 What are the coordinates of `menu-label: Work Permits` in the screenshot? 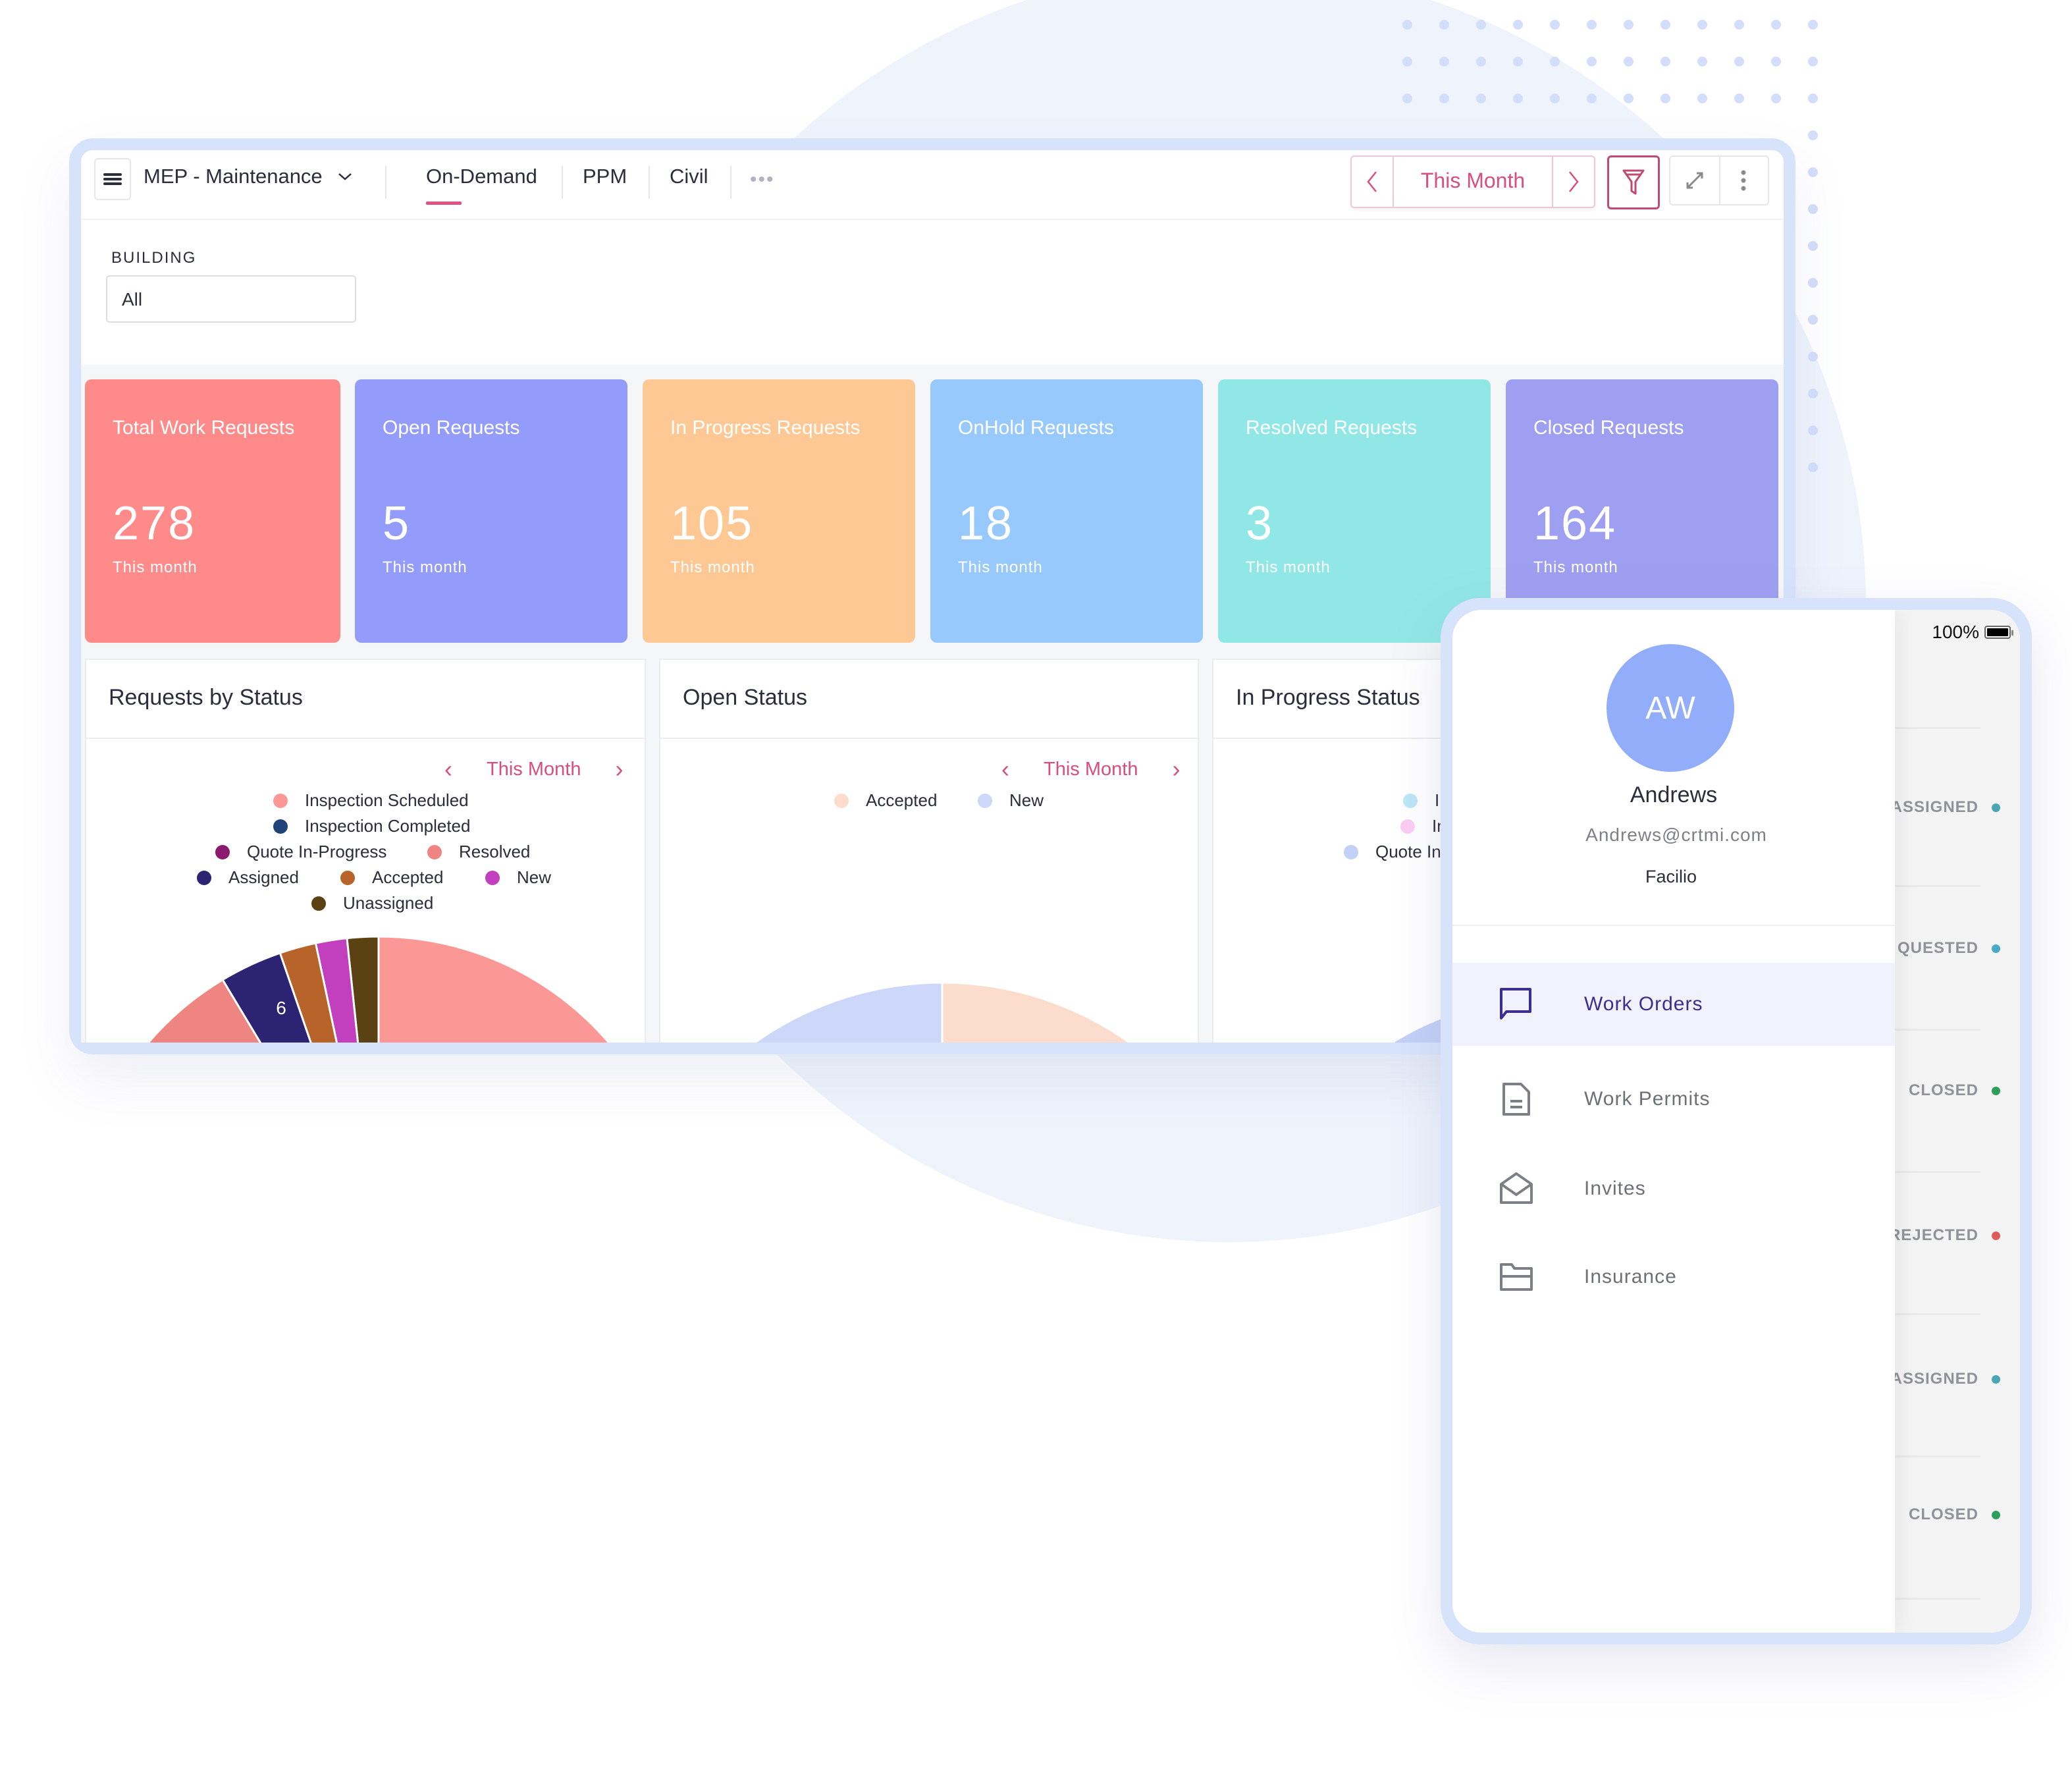 It's located at (1648, 1099).